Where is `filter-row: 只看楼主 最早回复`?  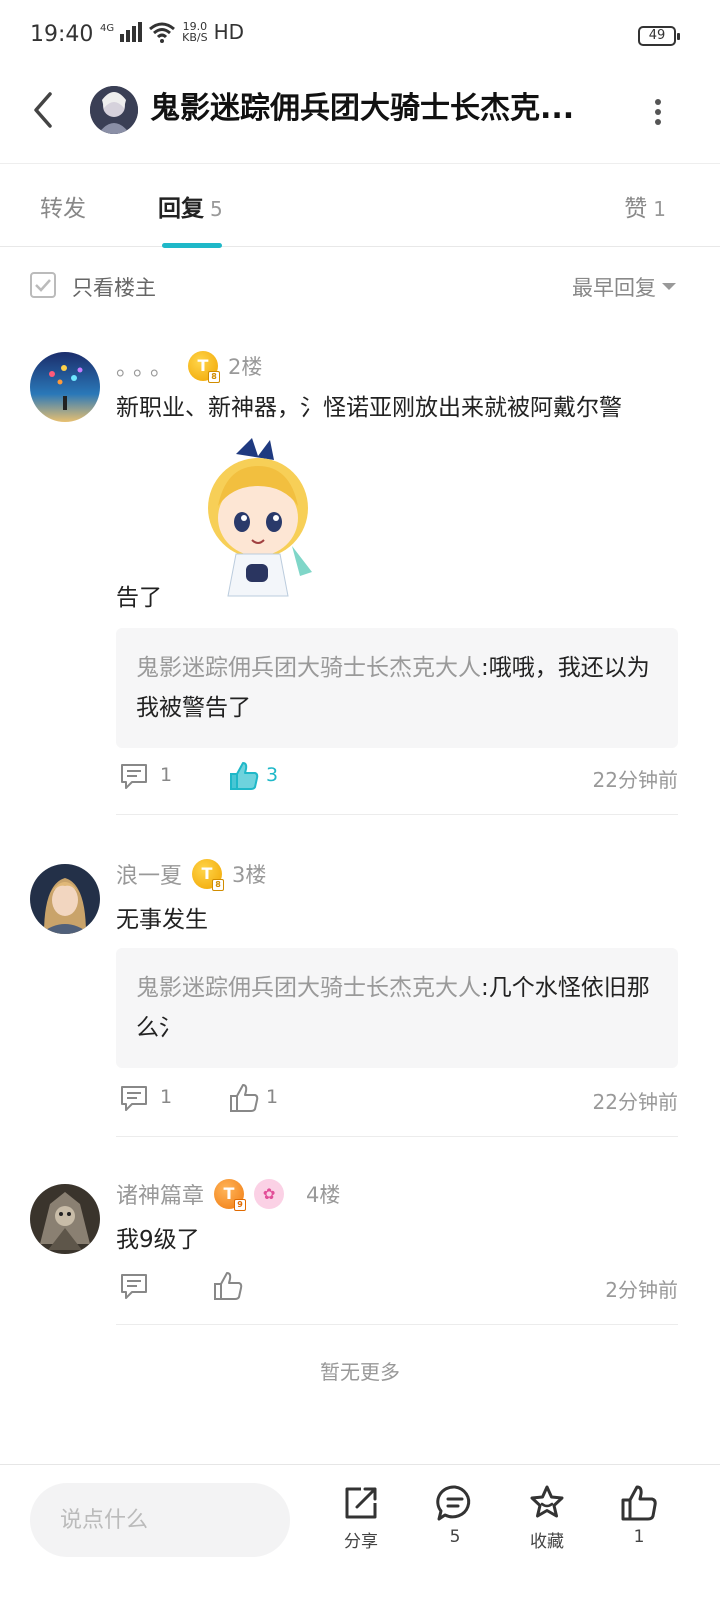
filter-row: 只看楼主 最早回复 is located at coordinates (360, 286).